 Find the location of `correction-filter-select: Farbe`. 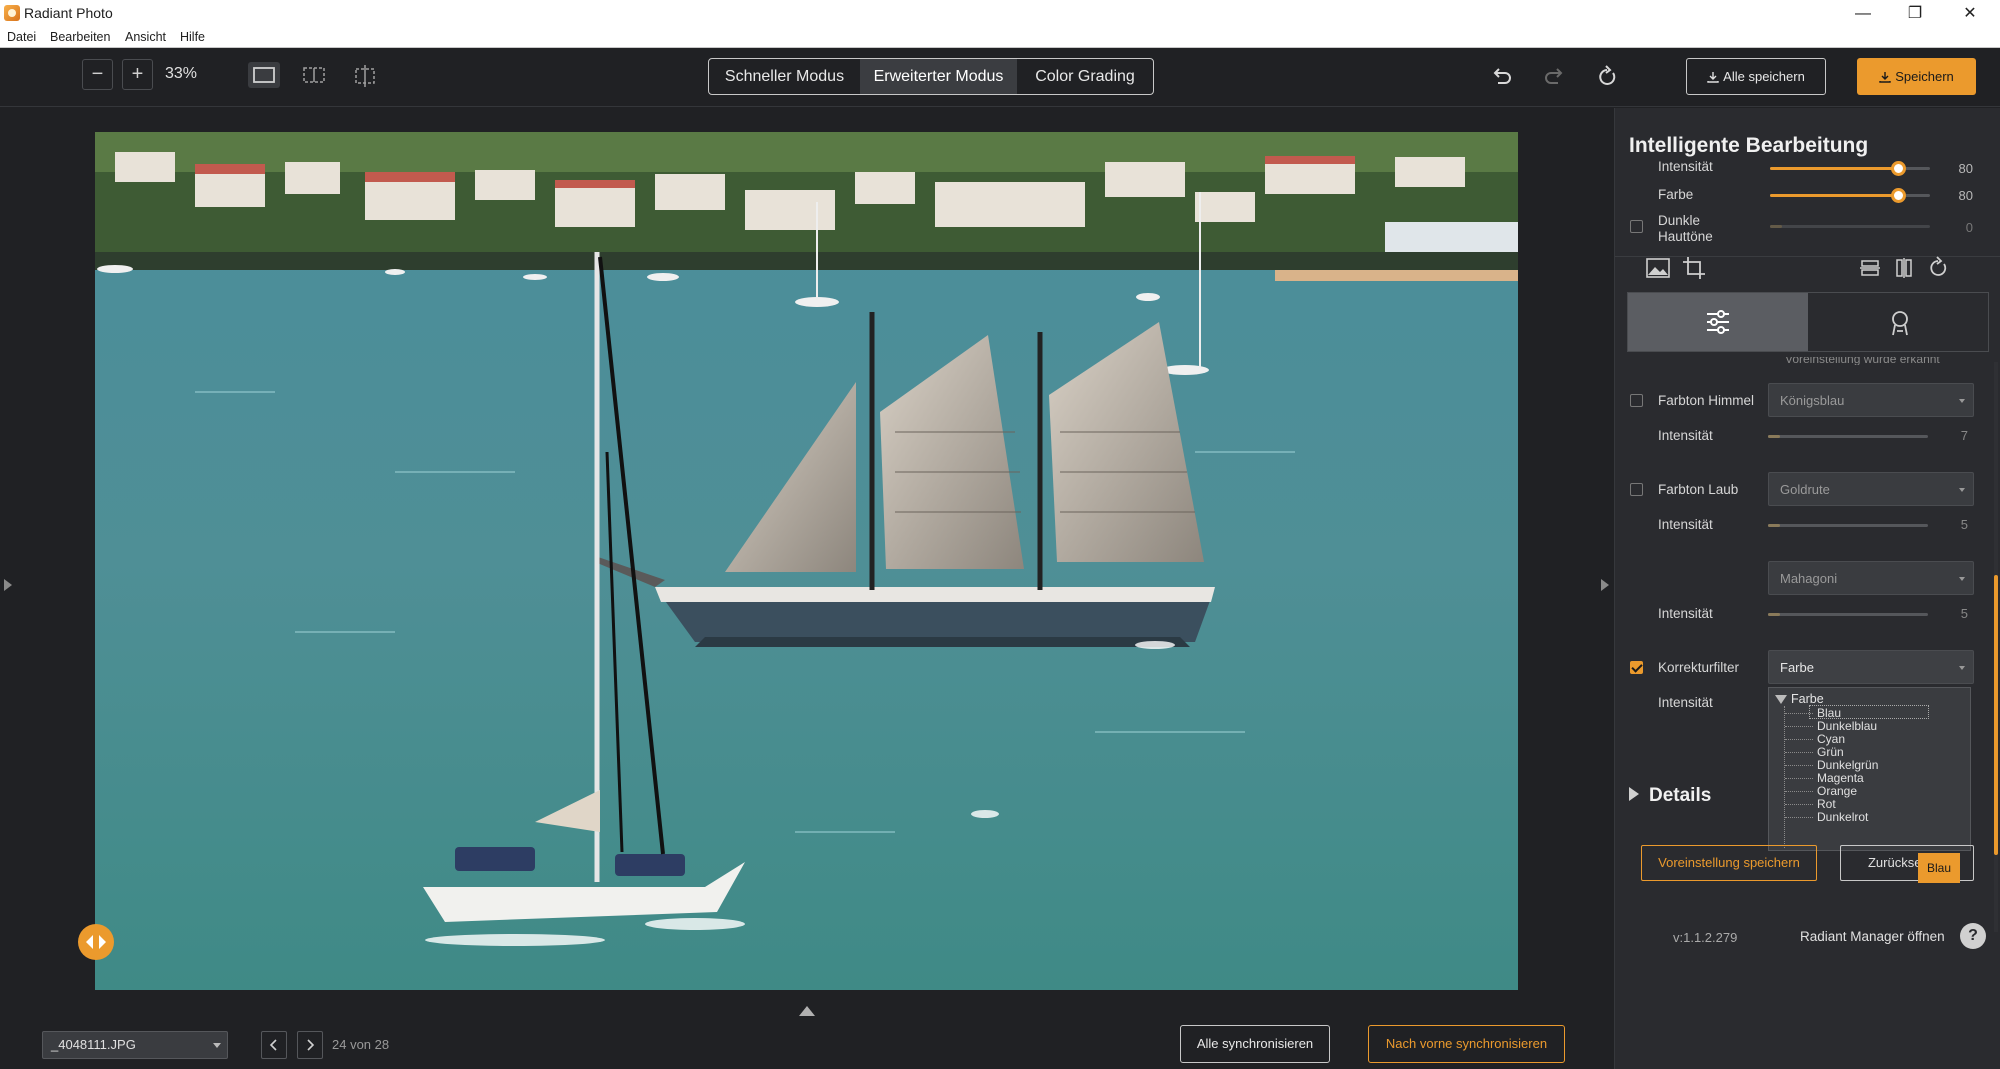

correction-filter-select: Farbe is located at coordinates (1871, 667).